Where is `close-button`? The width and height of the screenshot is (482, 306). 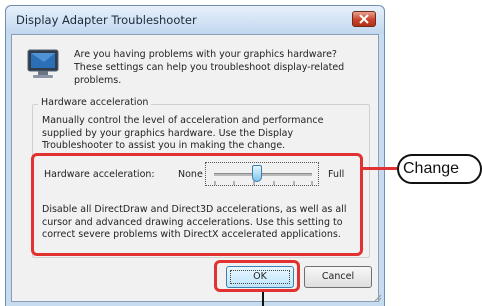
close-button is located at coordinates (364, 19).